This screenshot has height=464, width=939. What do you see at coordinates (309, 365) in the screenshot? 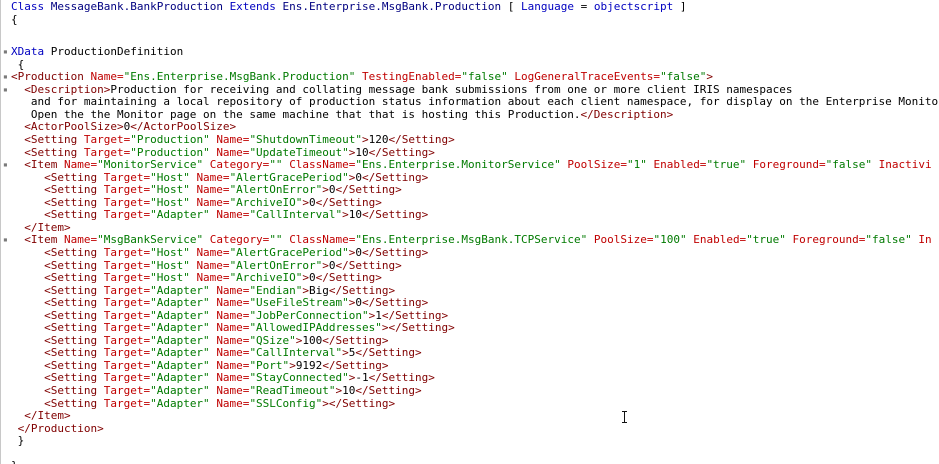
I see `code-token: 9192` at bounding box center [309, 365].